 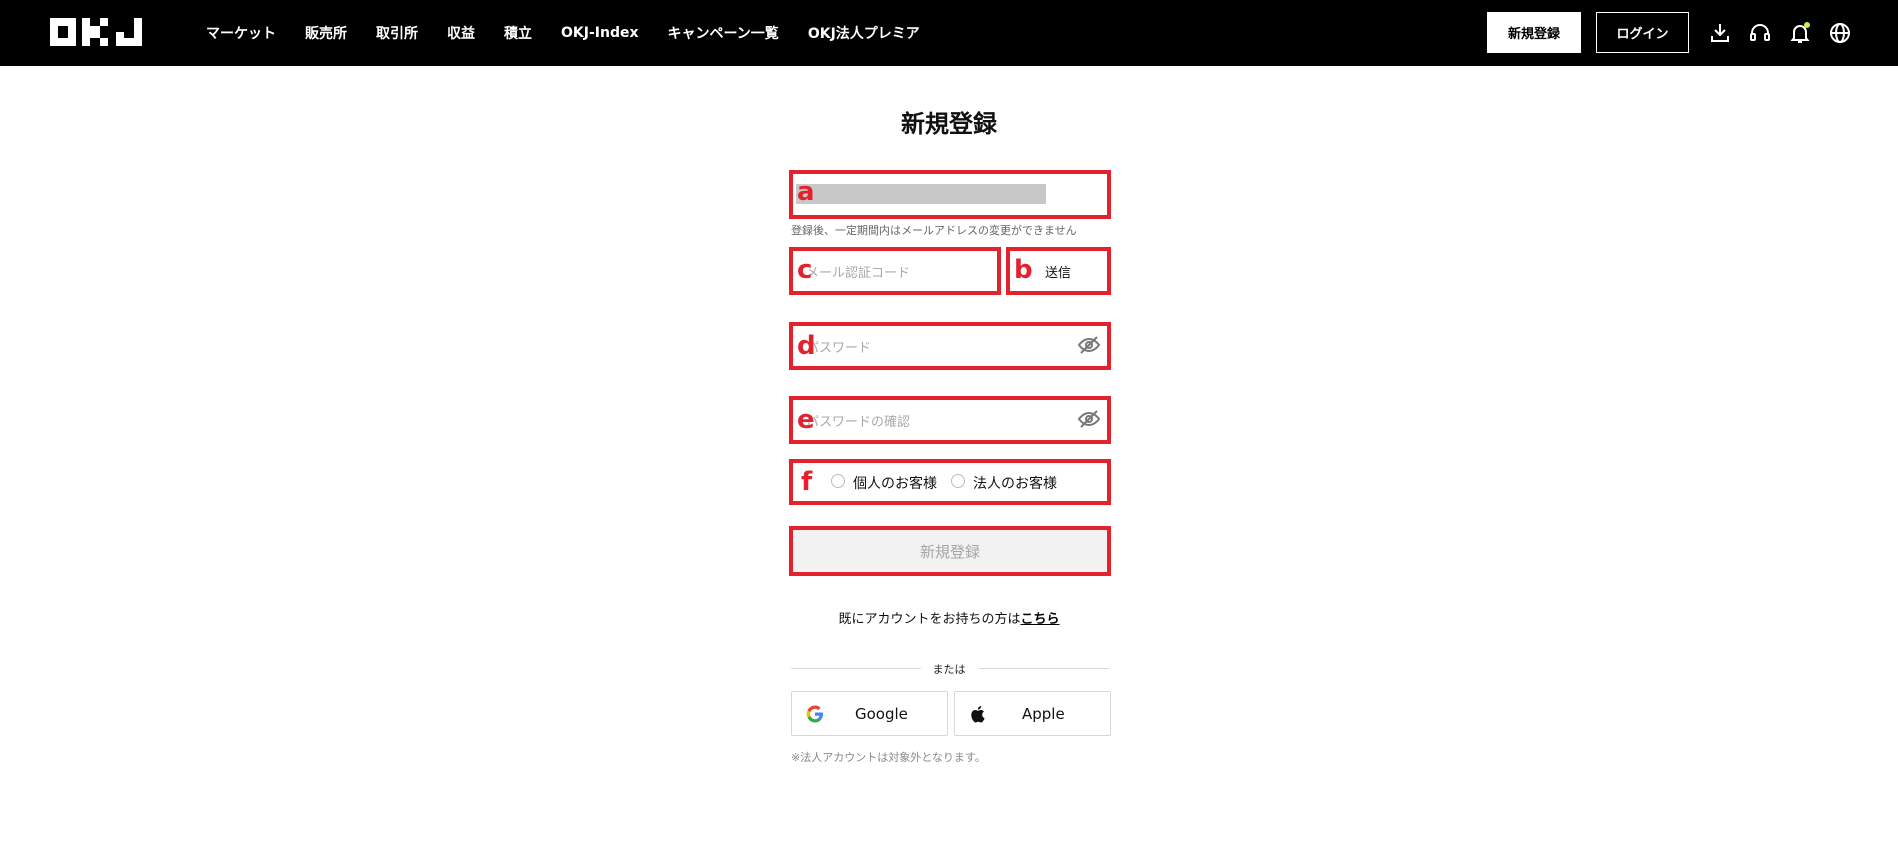 What do you see at coordinates (326, 33) in the screenshot?
I see `nav-sales-office: 販売所` at bounding box center [326, 33].